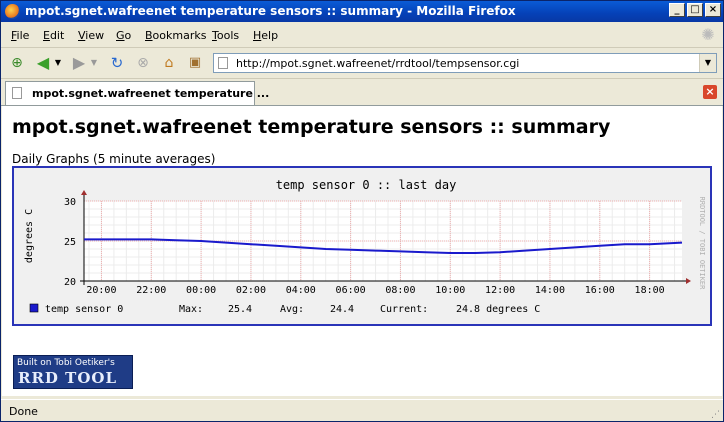 The width and height of the screenshot is (724, 422). I want to click on stop-icon: ⊗, so click(143, 63).